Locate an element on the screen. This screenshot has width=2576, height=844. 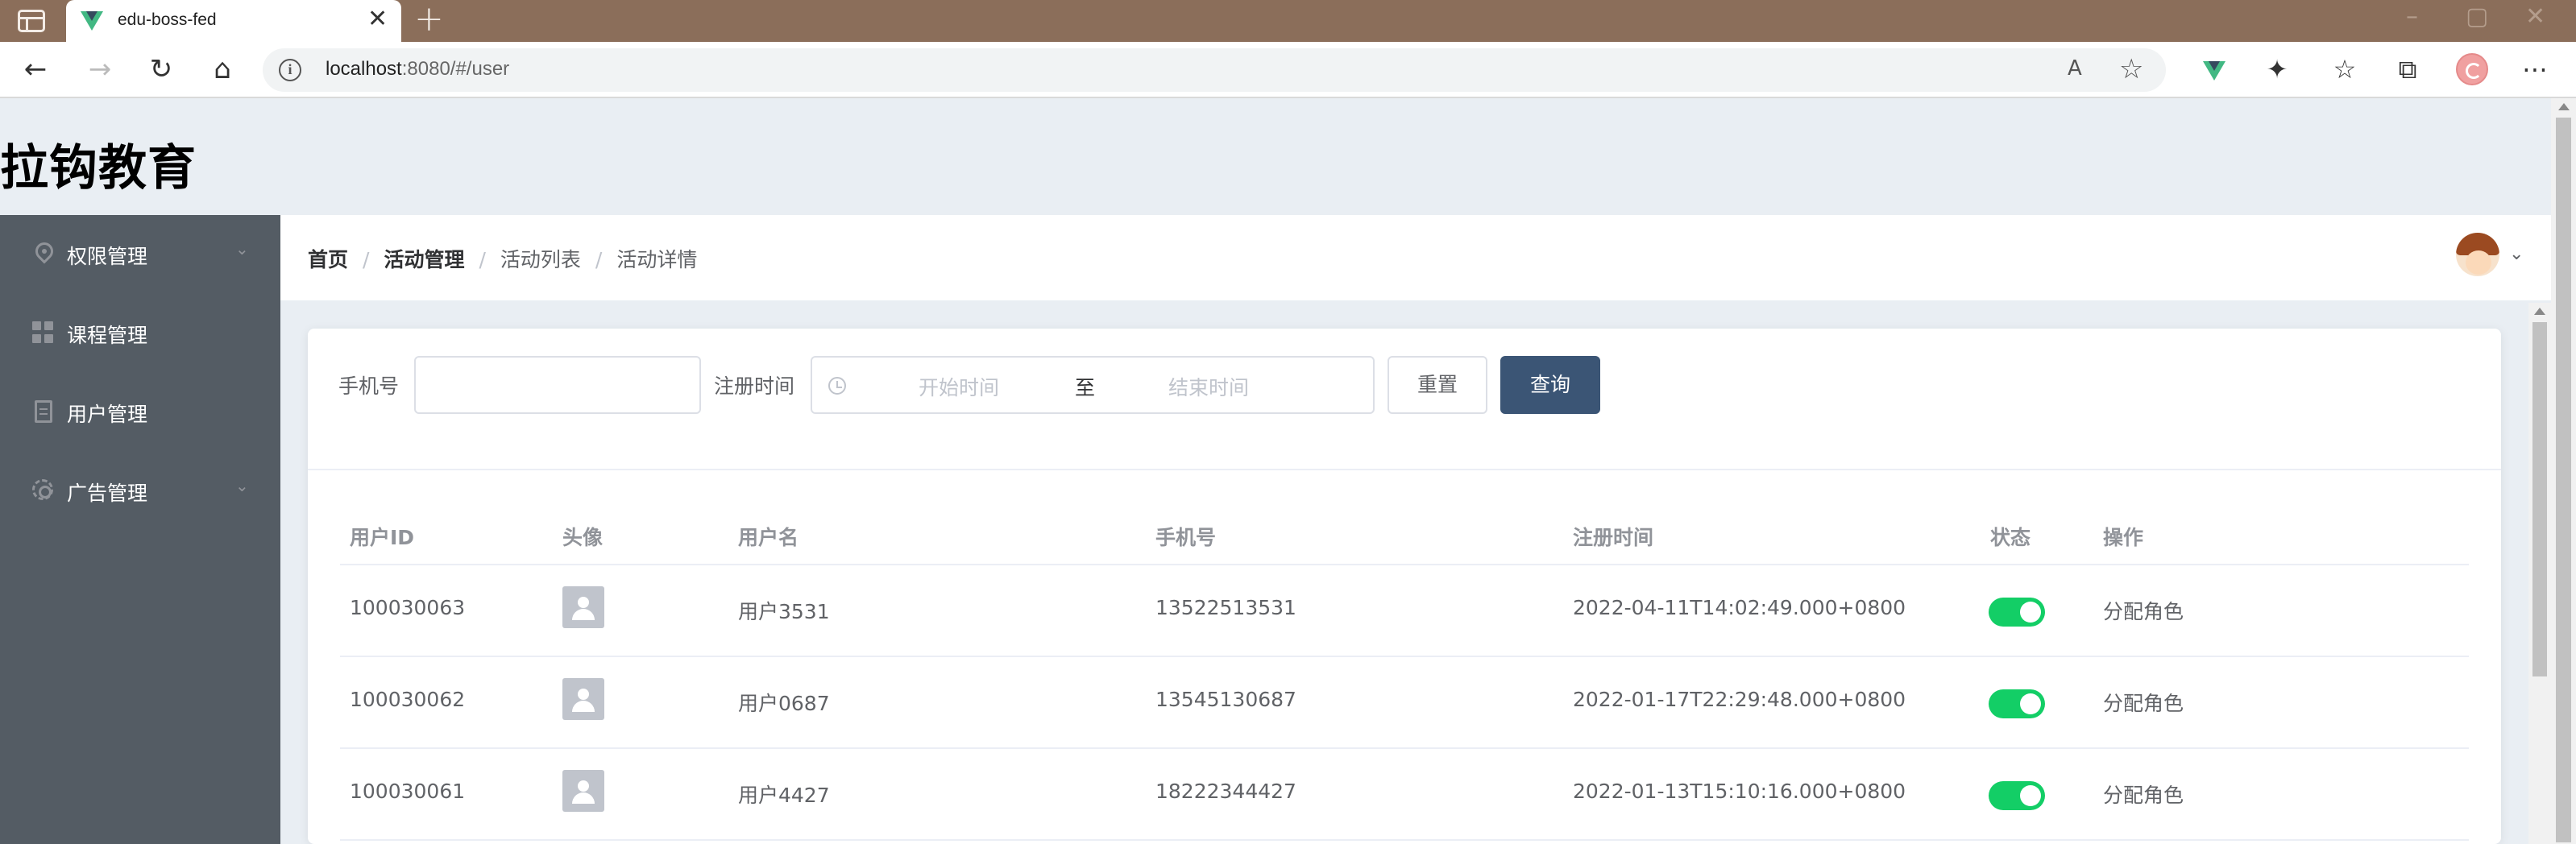
extensions-icon: ✦ is located at coordinates (2277, 69).